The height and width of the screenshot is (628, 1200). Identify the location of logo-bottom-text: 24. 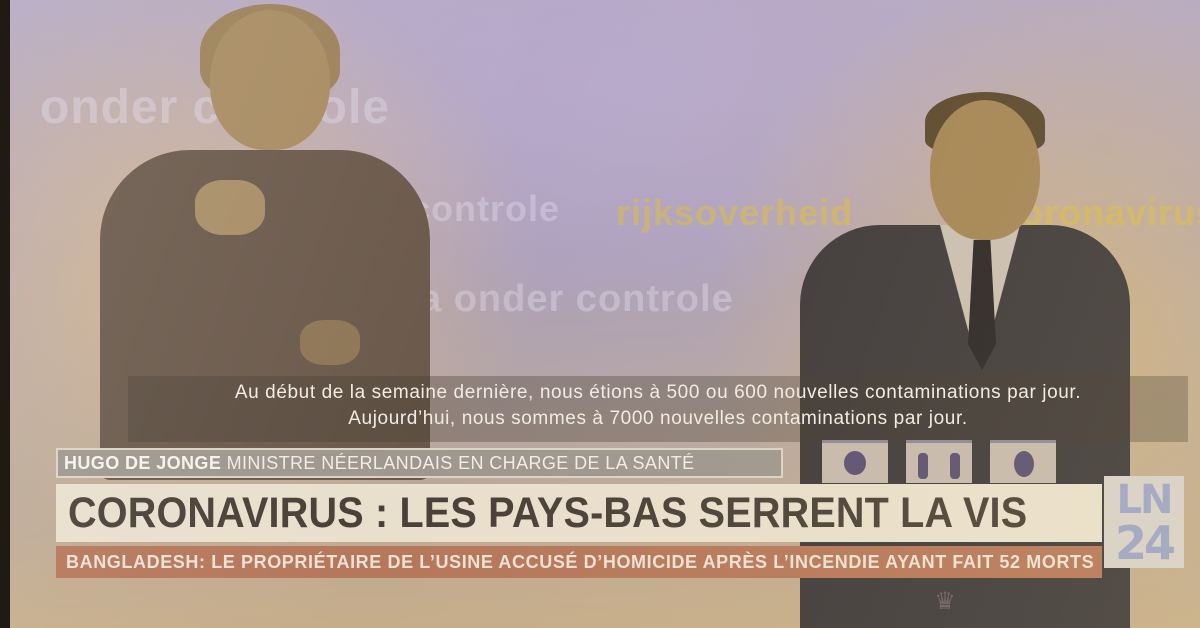
(1145, 543).